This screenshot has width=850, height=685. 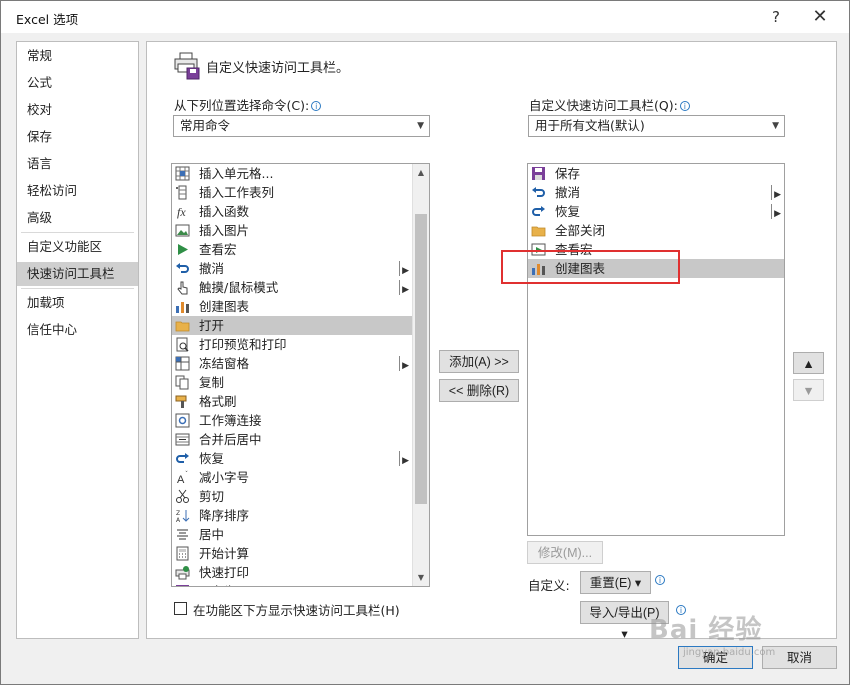 What do you see at coordinates (292, 287) in the screenshot?
I see `left-panel-row: 触摸/鼠标模式 ▶` at bounding box center [292, 287].